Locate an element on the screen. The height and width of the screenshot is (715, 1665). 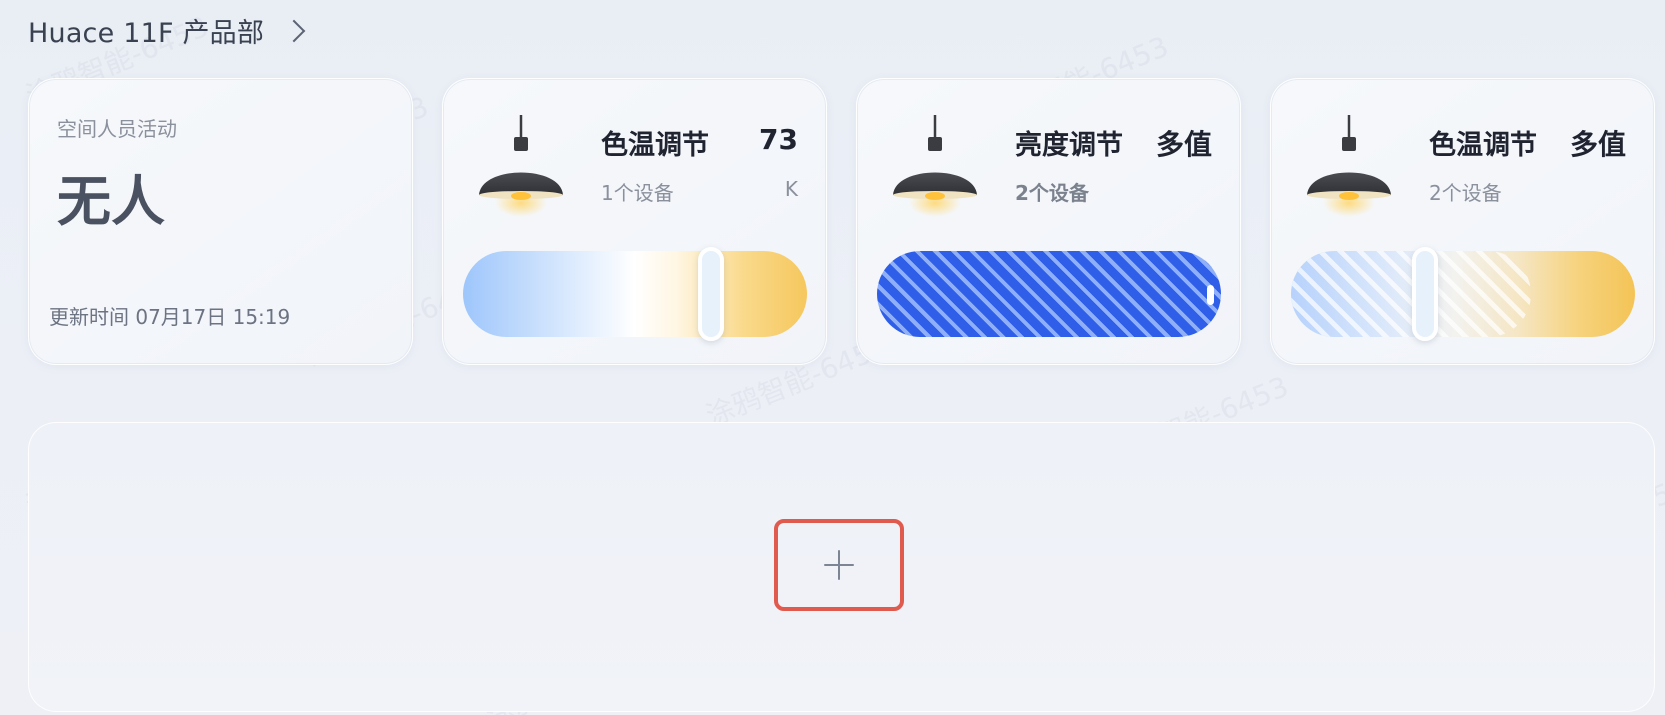
brightness-slider-handle is located at coordinates (1210, 295).